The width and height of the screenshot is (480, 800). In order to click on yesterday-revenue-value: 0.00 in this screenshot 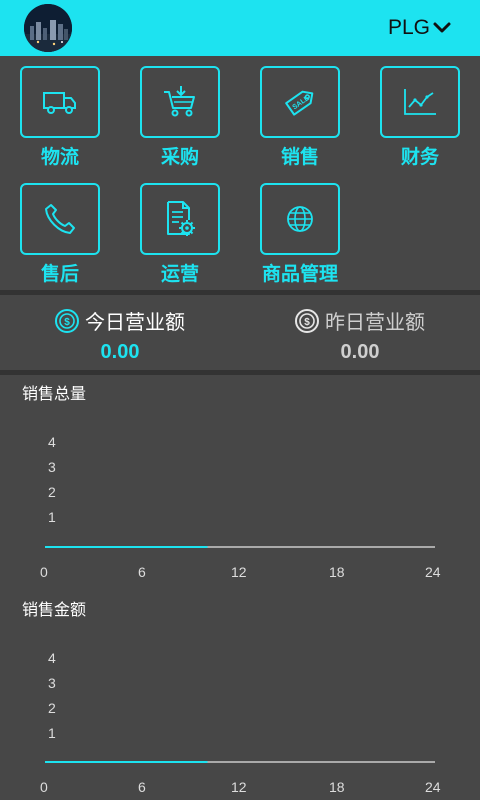, I will do `click(360, 352)`.